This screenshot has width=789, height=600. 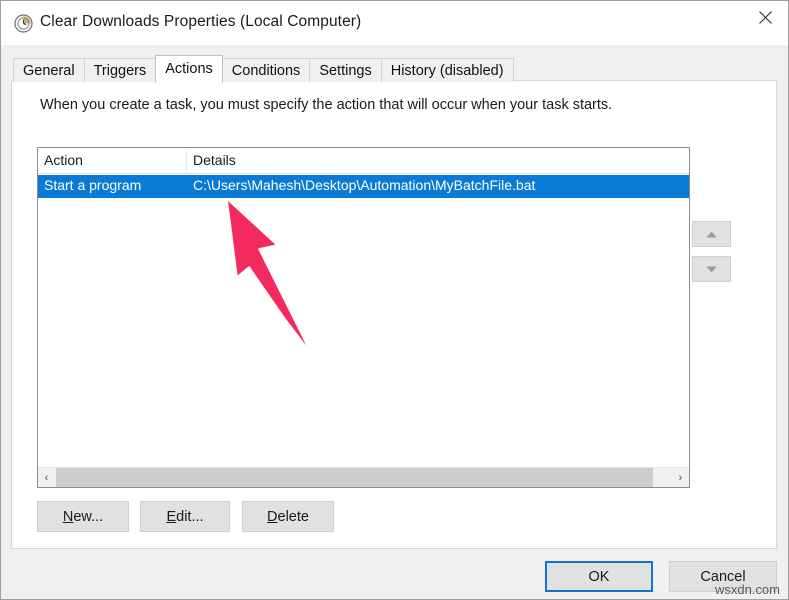 What do you see at coordinates (23, 23) in the screenshot?
I see `clock-icon` at bounding box center [23, 23].